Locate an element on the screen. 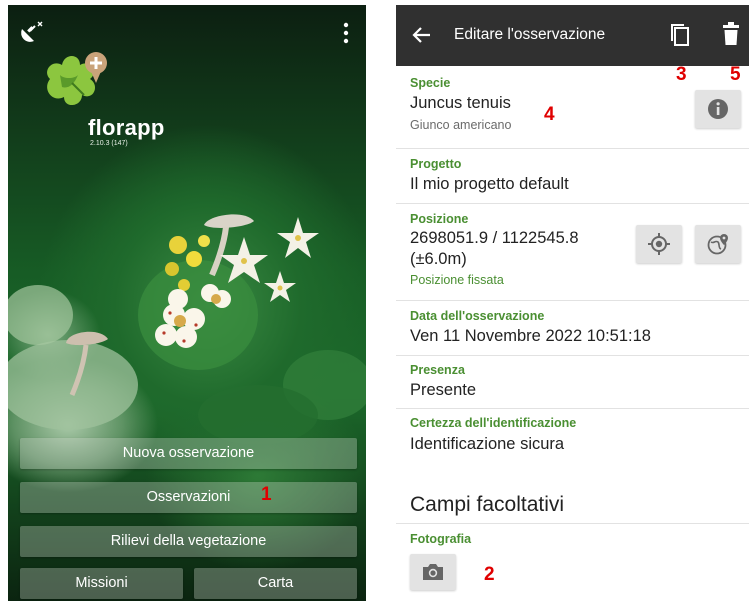 Image resolution: width=749 pixels, height=603 pixels. optional-fields-heading: Campi facoltativi is located at coordinates (487, 504).